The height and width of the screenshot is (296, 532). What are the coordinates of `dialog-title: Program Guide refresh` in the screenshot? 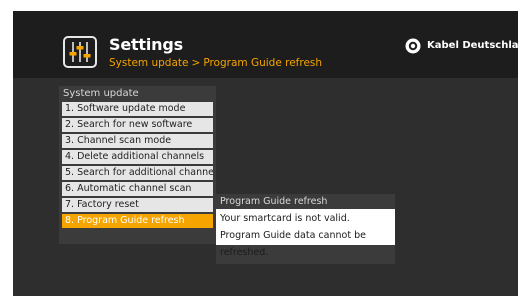 It's located at (274, 201).